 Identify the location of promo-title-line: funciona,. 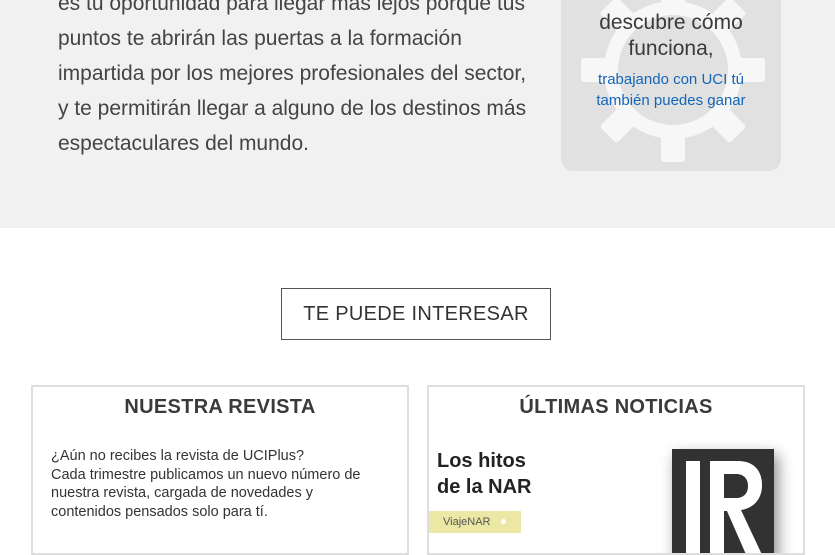
(671, 48).